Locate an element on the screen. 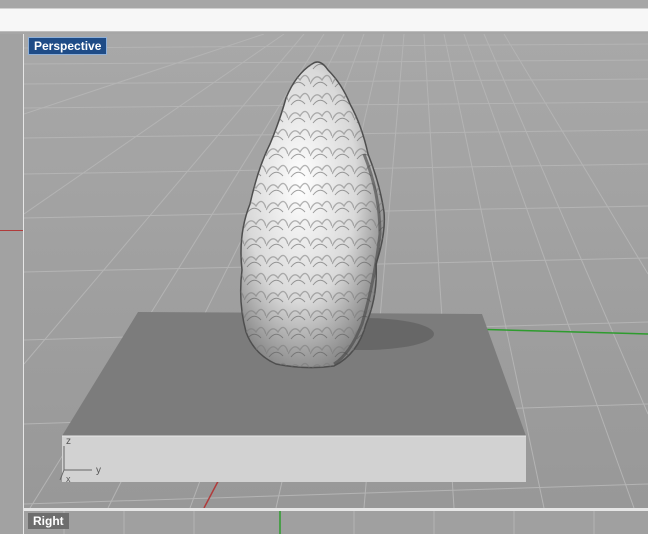 Image resolution: width=648 pixels, height=534 pixels. axis-label-x: x is located at coordinates (68, 479).